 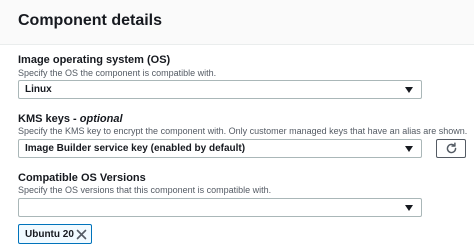 What do you see at coordinates (220, 207) in the screenshot?
I see `os-versions-multiselect` at bounding box center [220, 207].